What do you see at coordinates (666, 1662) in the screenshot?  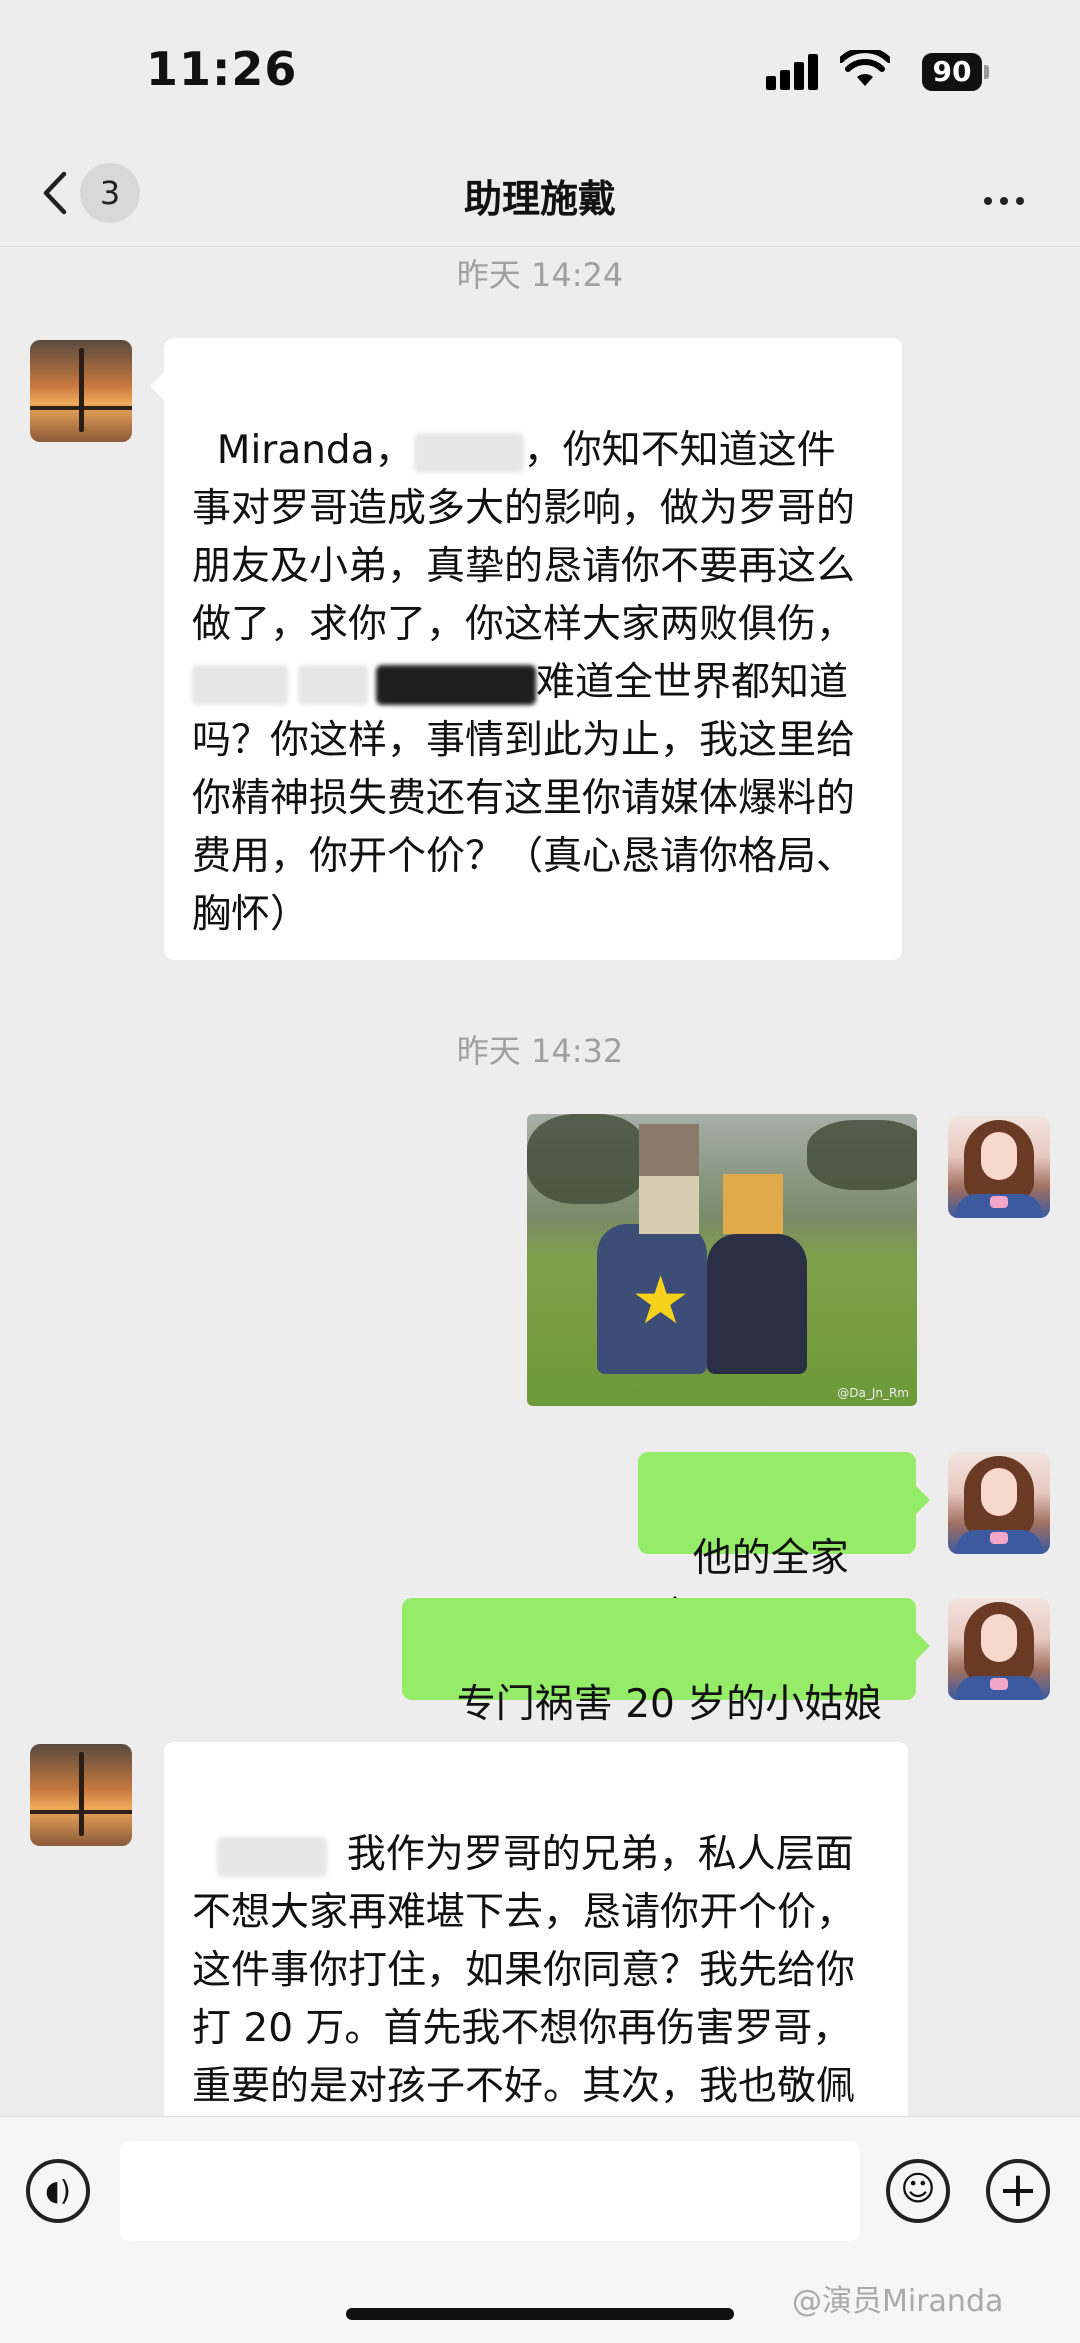 I see `outgoing-message-bubble: 专门祸害 20 岁的小姑娘` at bounding box center [666, 1662].